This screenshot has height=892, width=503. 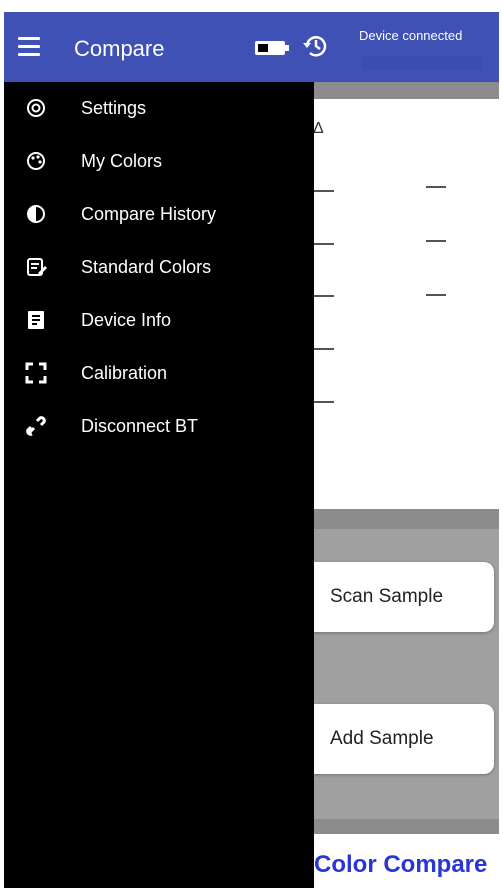 I want to click on delta-header: Δ, so click(x=318, y=128).